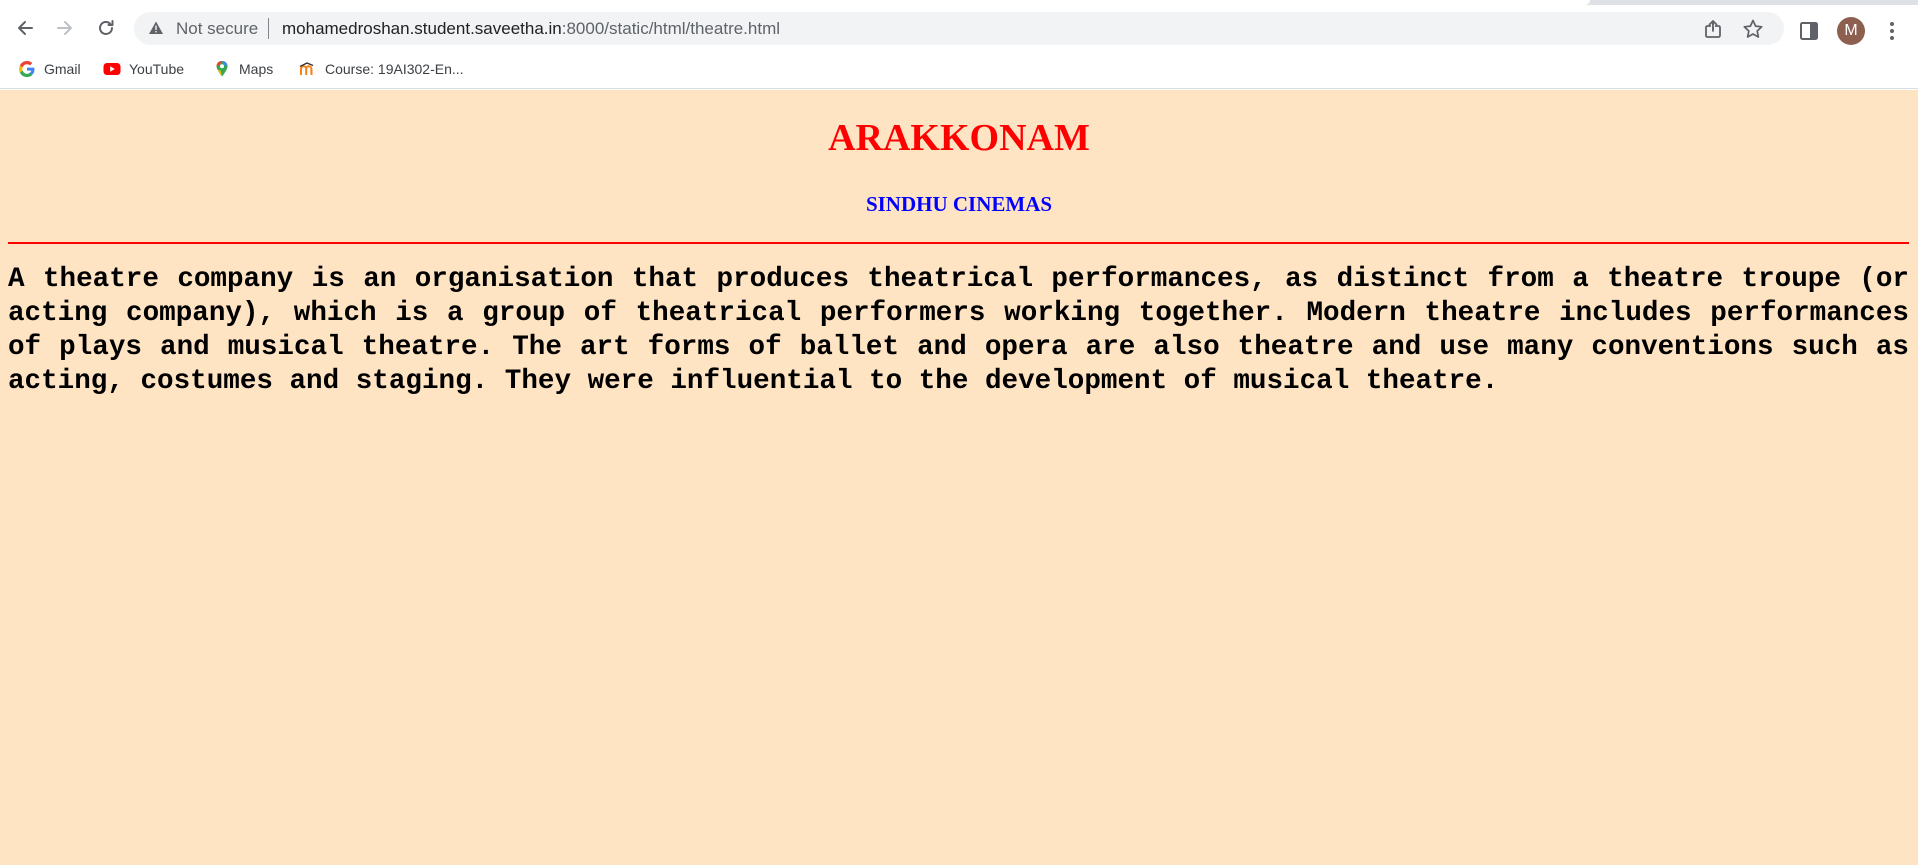  I want to click on star-icon, so click(1753, 29).